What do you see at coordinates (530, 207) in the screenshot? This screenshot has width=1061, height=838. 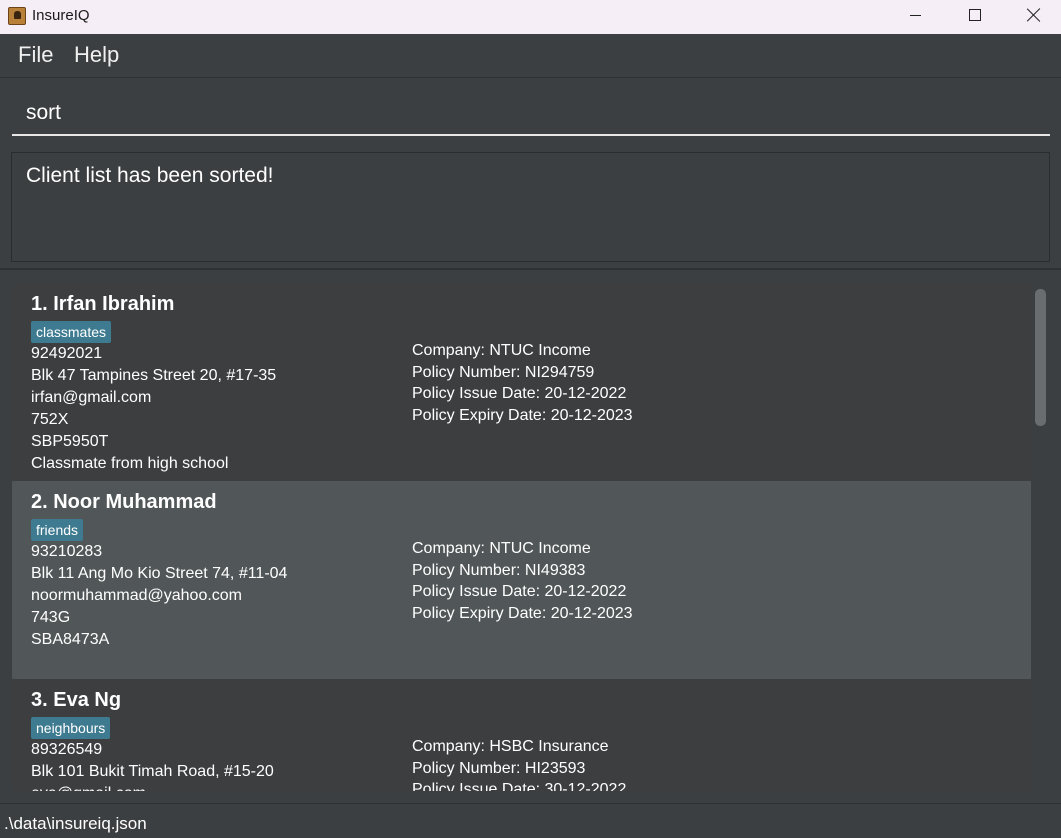 I see `result-display: Client list has been sorted!` at bounding box center [530, 207].